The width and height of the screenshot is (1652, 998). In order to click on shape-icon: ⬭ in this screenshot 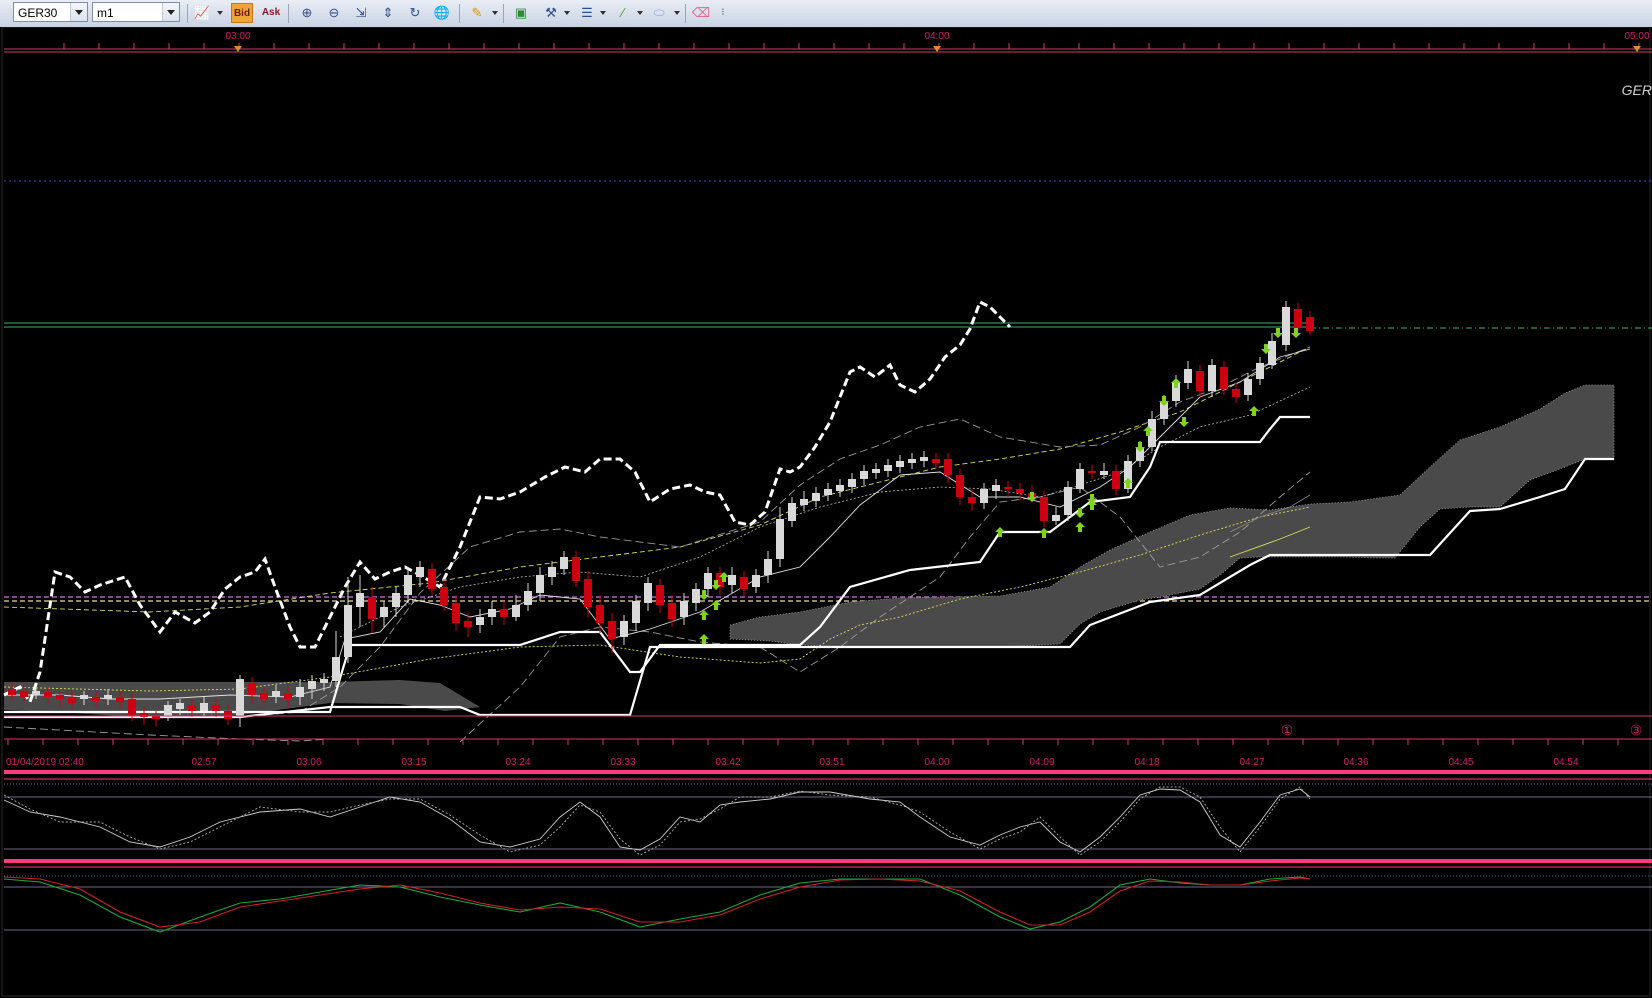, I will do `click(659, 13)`.